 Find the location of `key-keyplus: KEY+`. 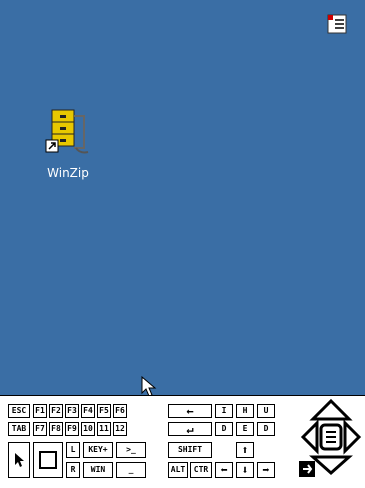

key-keyplus: KEY+ is located at coordinates (98, 450).